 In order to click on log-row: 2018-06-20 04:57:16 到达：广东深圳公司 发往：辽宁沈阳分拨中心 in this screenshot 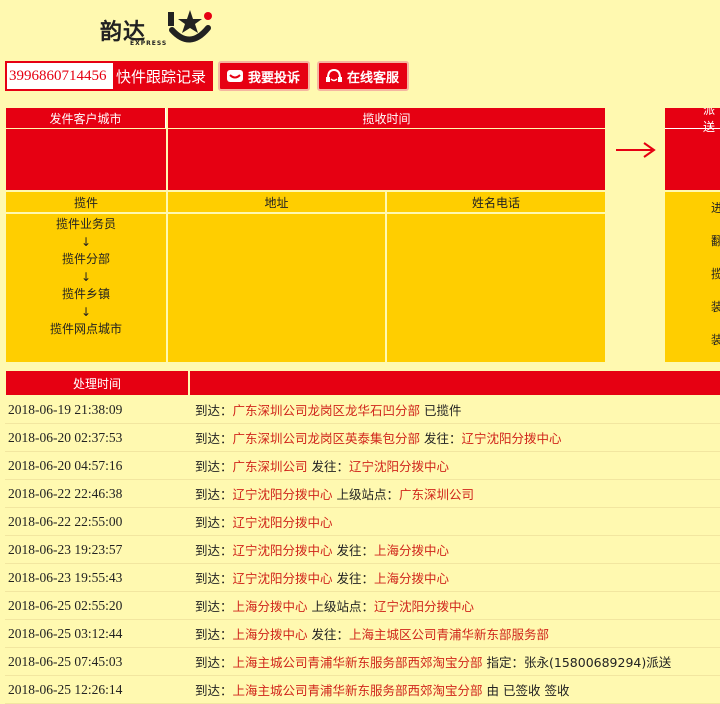, I will do `click(362, 466)`.